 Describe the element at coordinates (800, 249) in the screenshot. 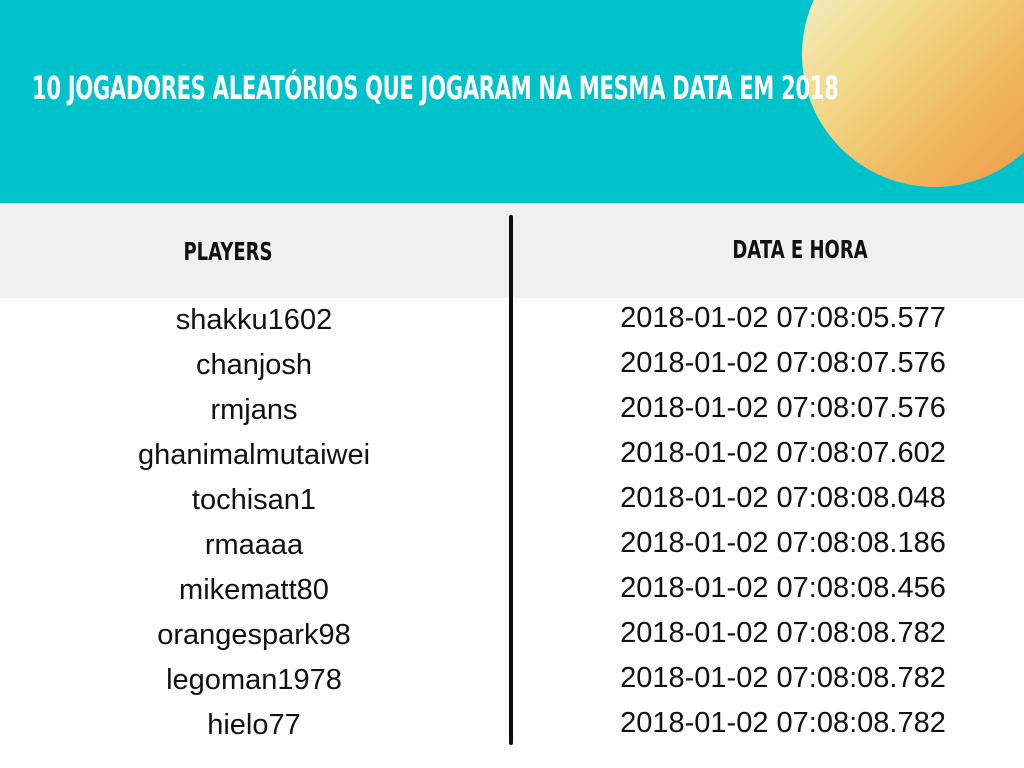

I see `column-header-datetime: DATA E HORA` at that location.